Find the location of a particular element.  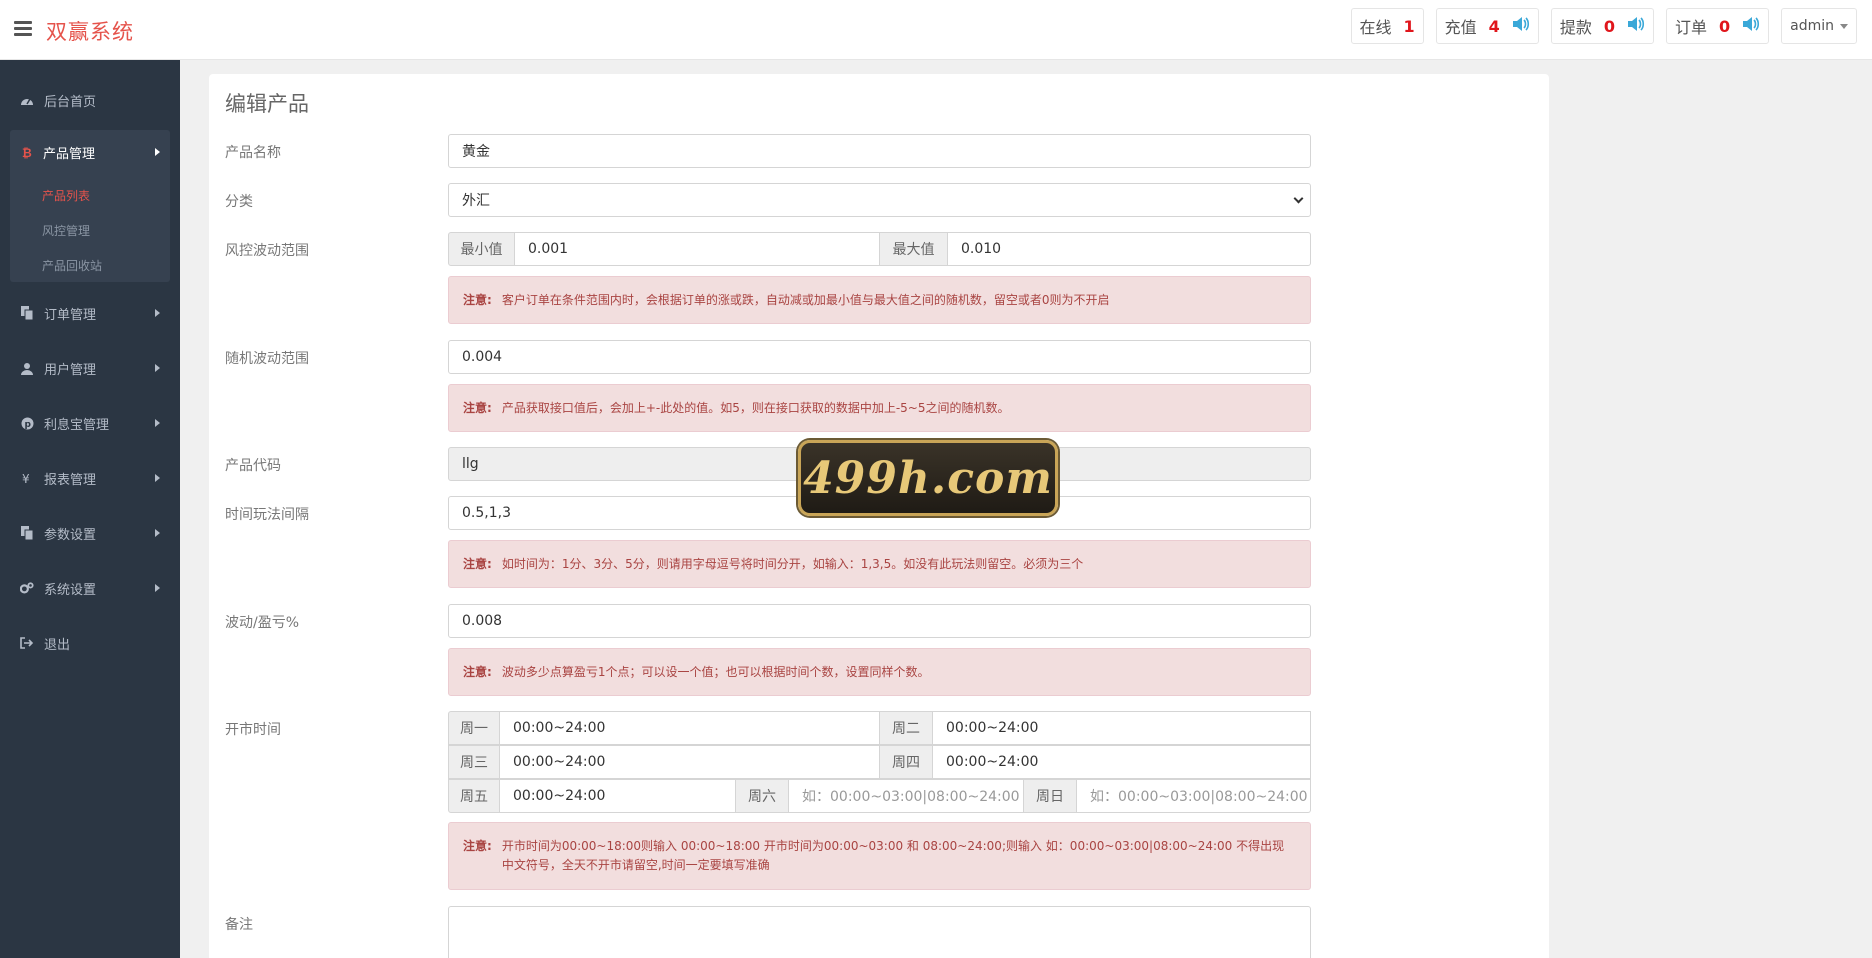

recharge-label: 充值 is located at coordinates (1460, 27).